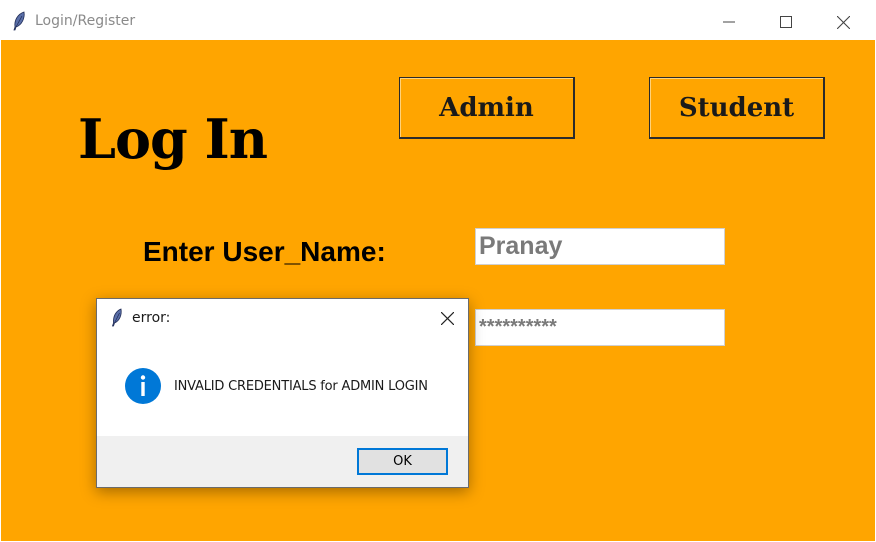 Image resolution: width=876 pixels, height=542 pixels. Describe the element at coordinates (173, 139) in the screenshot. I see `page-title: Log In` at that location.